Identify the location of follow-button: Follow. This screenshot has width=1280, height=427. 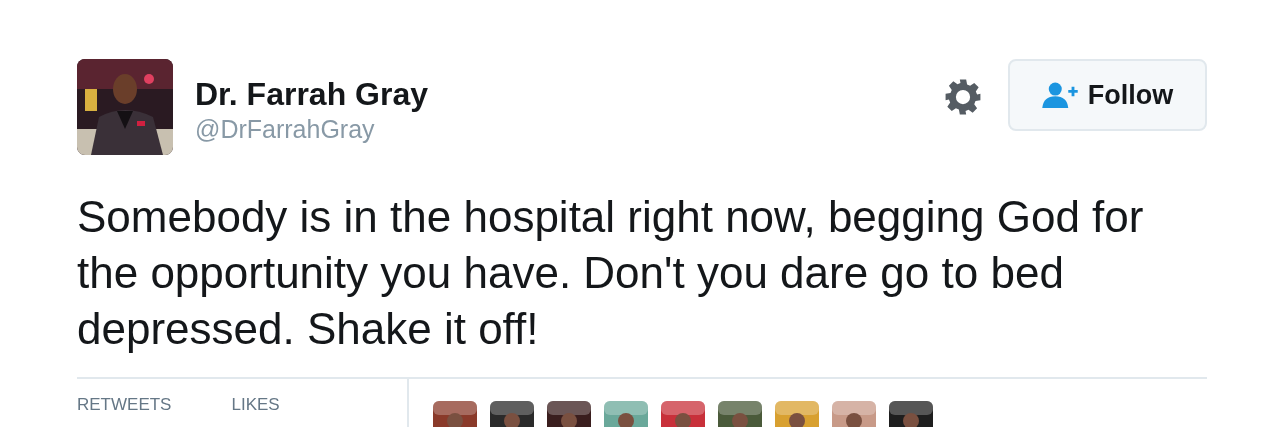
(1107, 95).